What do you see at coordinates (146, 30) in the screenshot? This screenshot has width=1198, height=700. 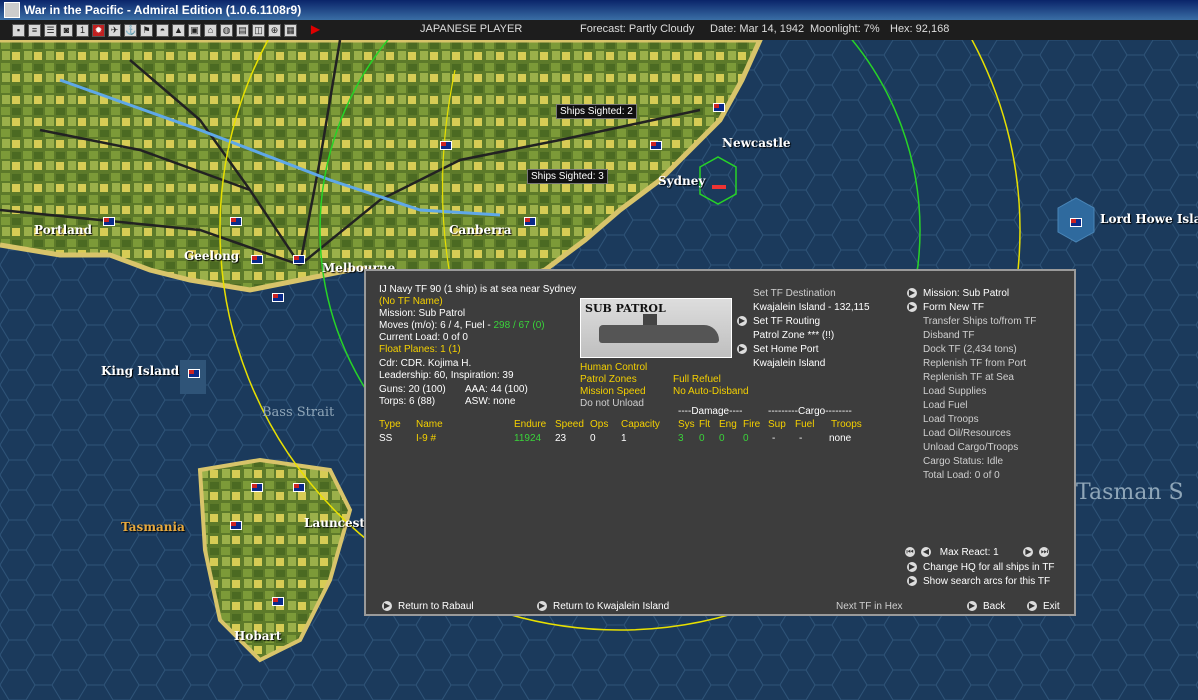 I see `intel-icon: ⚑` at bounding box center [146, 30].